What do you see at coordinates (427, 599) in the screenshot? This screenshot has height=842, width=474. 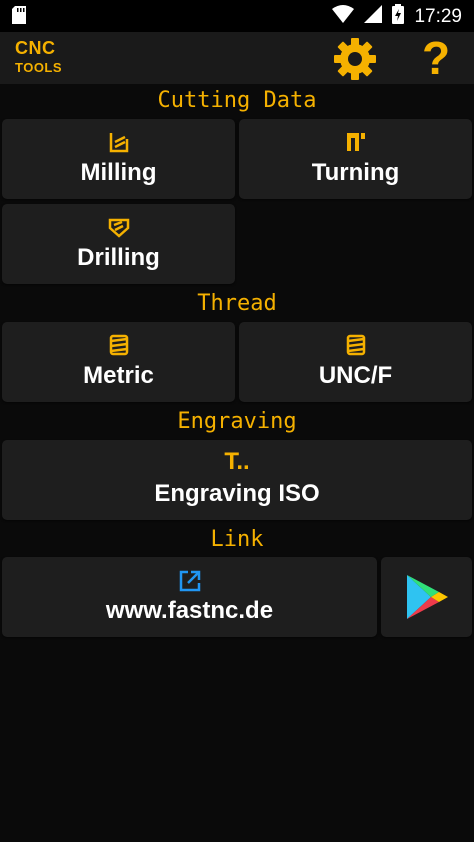 I see `play-store-icon` at bounding box center [427, 599].